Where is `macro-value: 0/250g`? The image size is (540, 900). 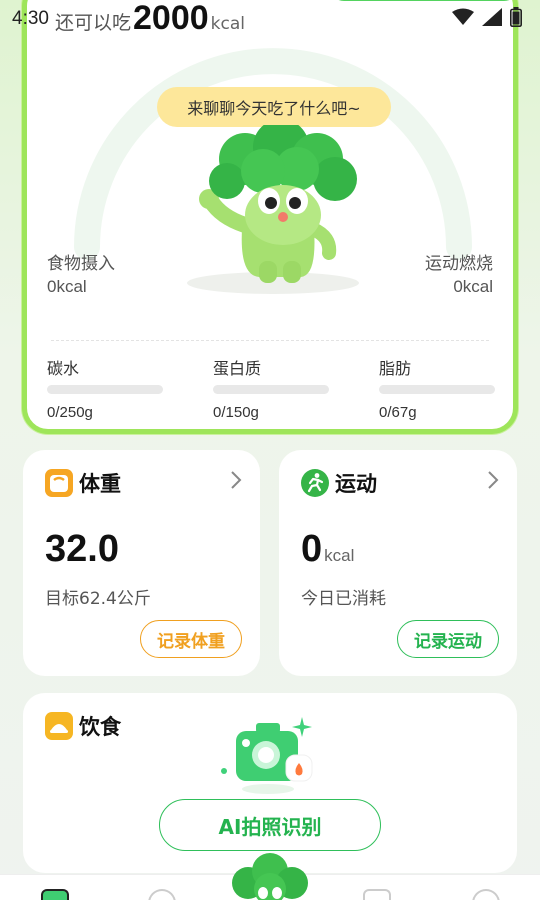 macro-value: 0/250g is located at coordinates (70, 412).